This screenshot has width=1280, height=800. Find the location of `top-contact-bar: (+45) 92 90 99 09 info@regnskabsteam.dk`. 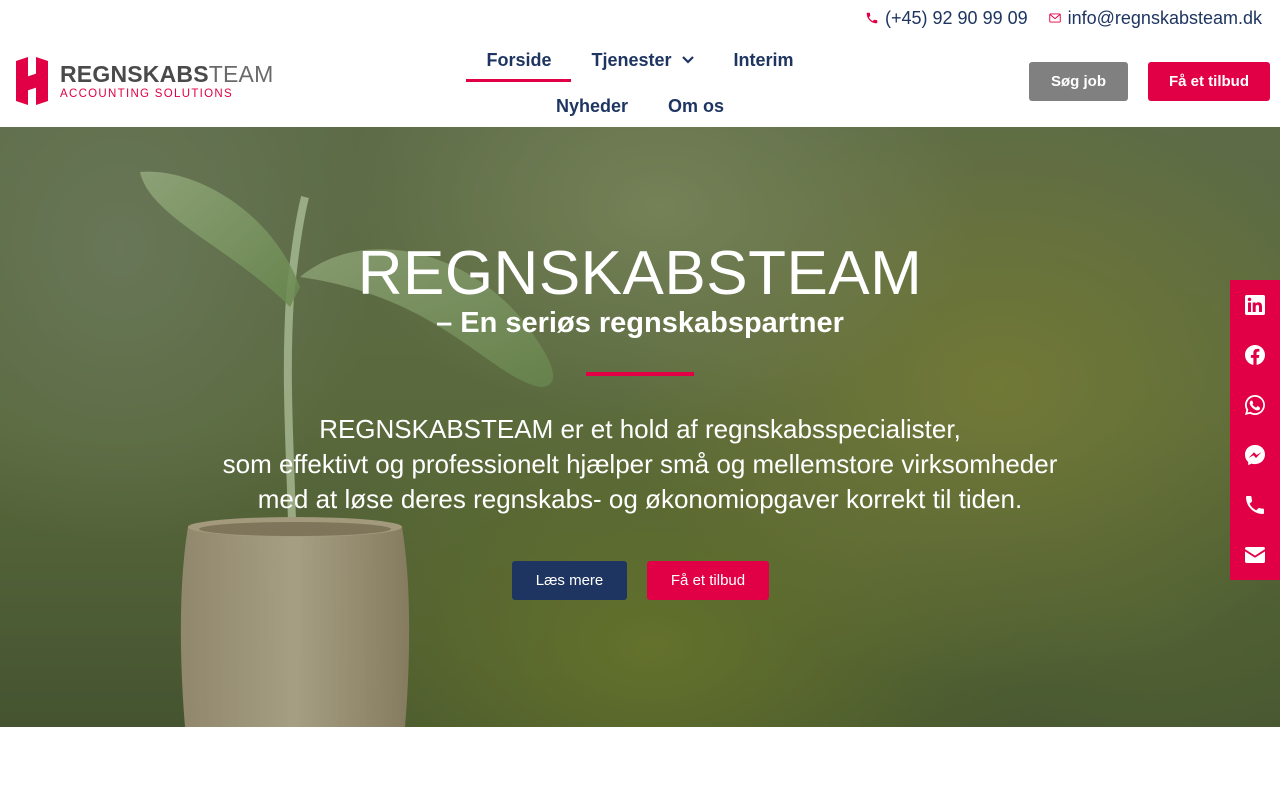

top-contact-bar: (+45) 92 90 99 09 info@regnskabsteam.dk is located at coordinates (1063, 18).